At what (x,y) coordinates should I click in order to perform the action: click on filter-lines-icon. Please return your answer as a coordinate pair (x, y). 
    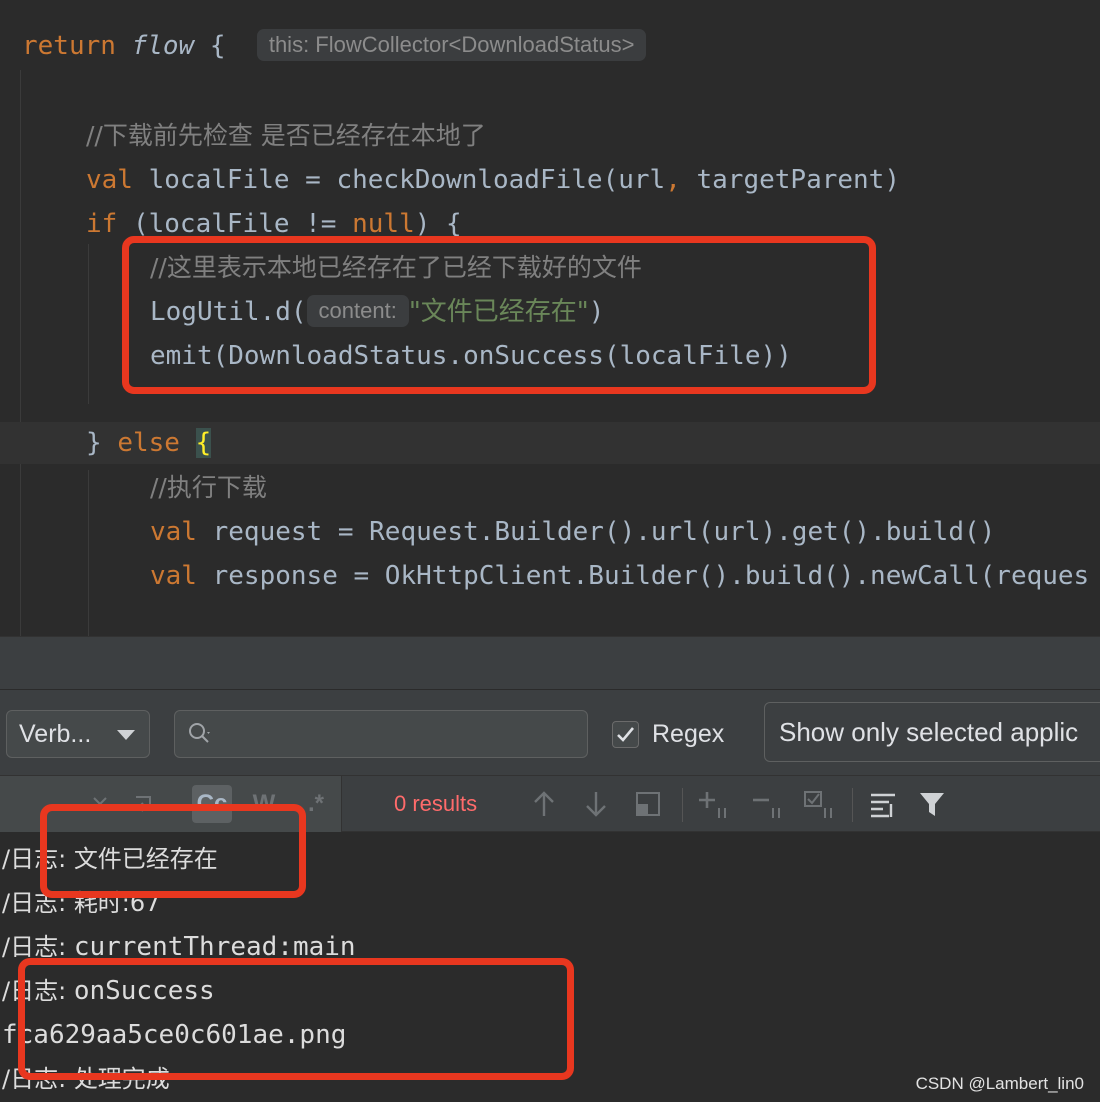
    Looking at the image, I should click on (884, 804).